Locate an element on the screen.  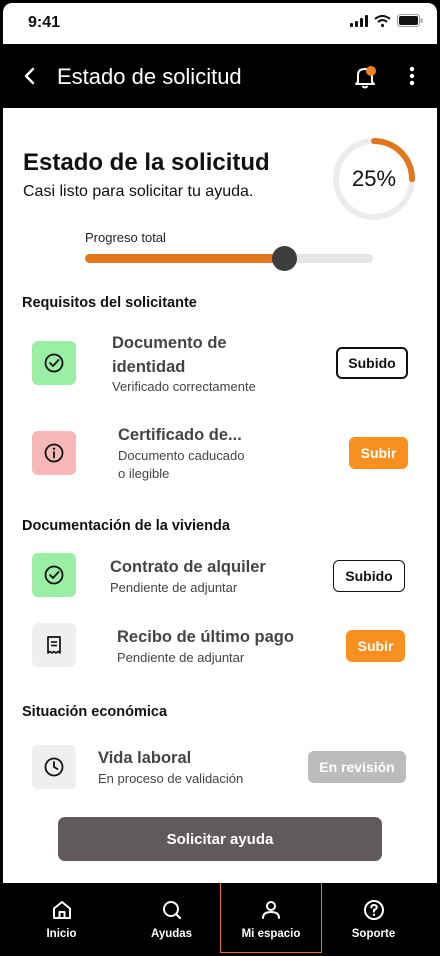
request-help-button: Solicitar ayuda is located at coordinates (220, 839).